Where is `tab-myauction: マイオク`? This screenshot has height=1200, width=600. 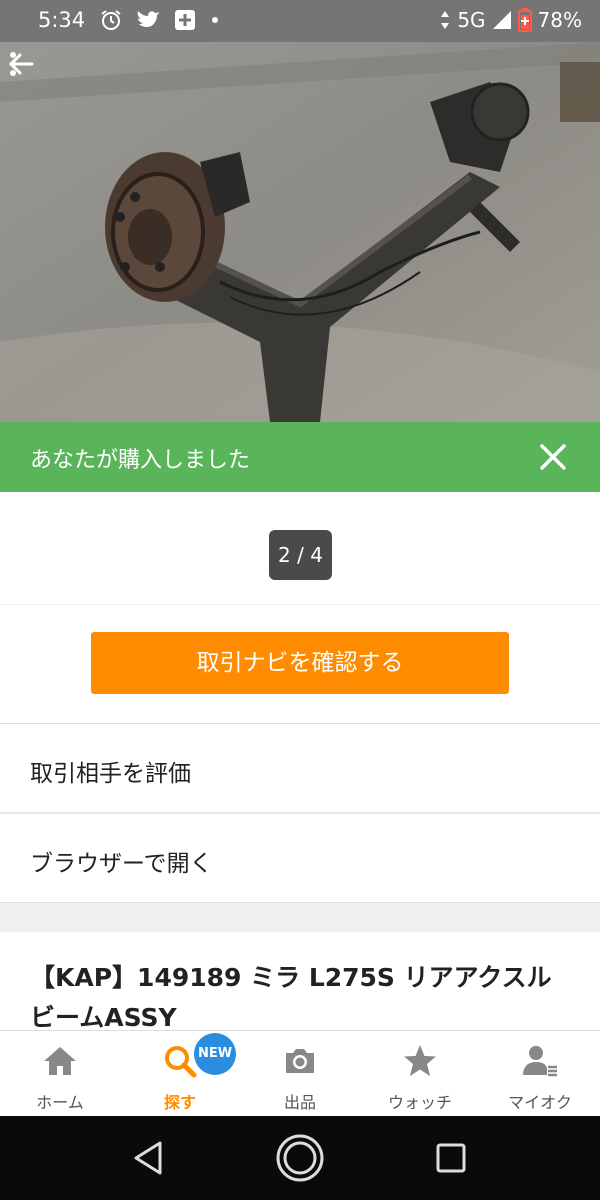
tab-myauction: マイオク is located at coordinates (540, 1074).